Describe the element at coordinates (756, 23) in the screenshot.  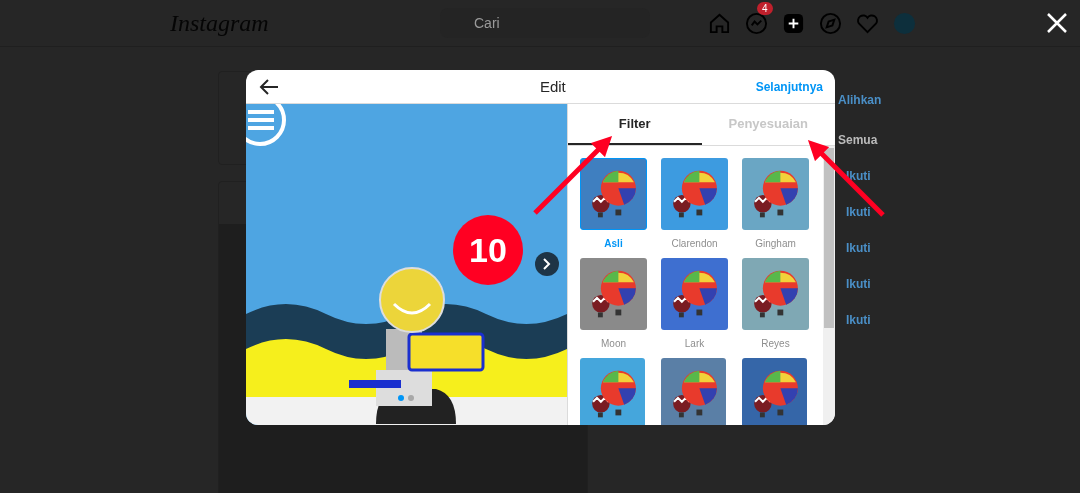
I see `messenger-icon` at that location.